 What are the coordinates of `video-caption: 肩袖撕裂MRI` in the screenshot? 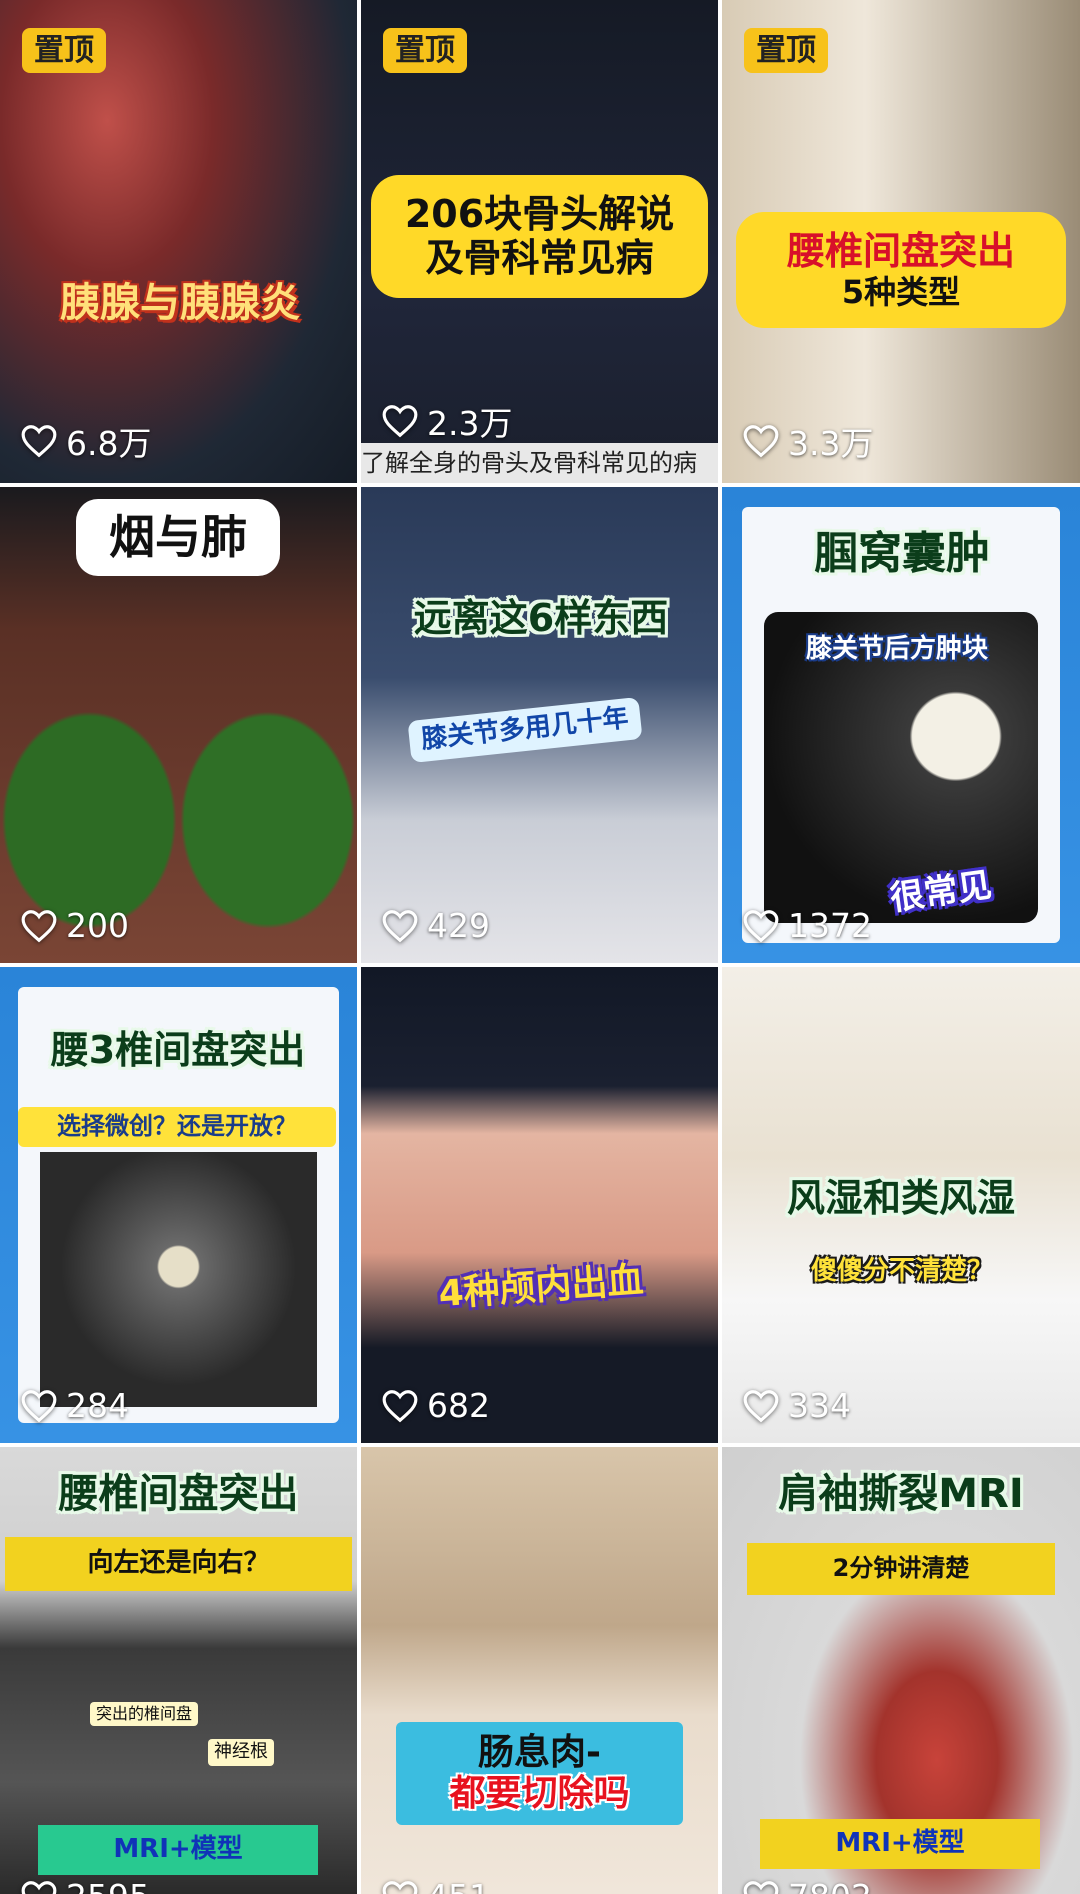 It's located at (901, 1494).